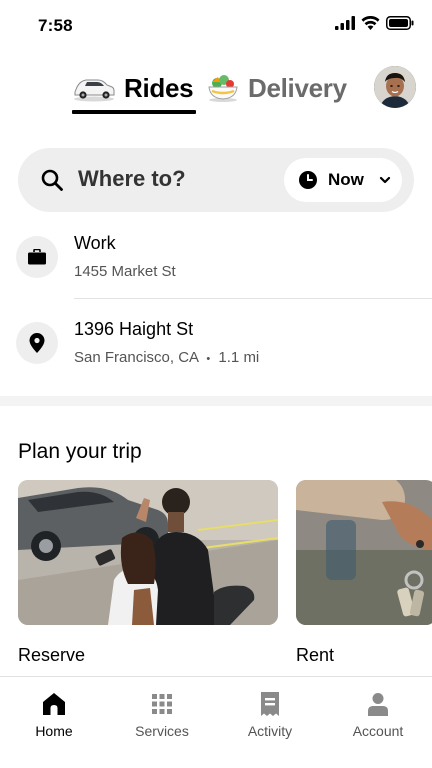 The image size is (432, 768). Describe the element at coordinates (384, 180) in the screenshot. I see `chevron-down-icon` at that location.